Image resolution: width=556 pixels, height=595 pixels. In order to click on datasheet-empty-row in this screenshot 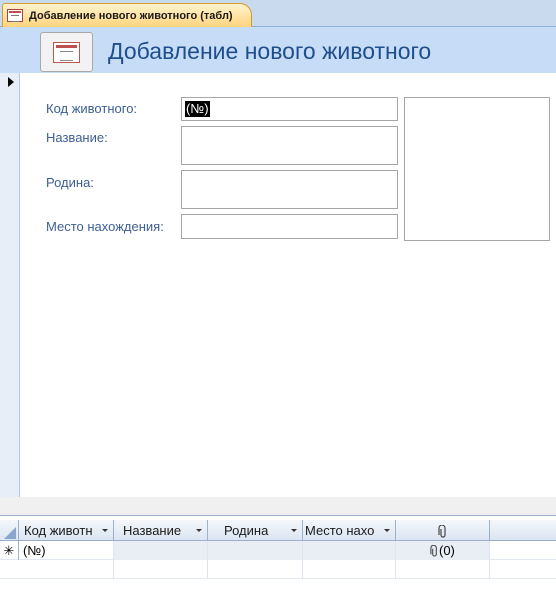, I will do `click(278, 569)`.